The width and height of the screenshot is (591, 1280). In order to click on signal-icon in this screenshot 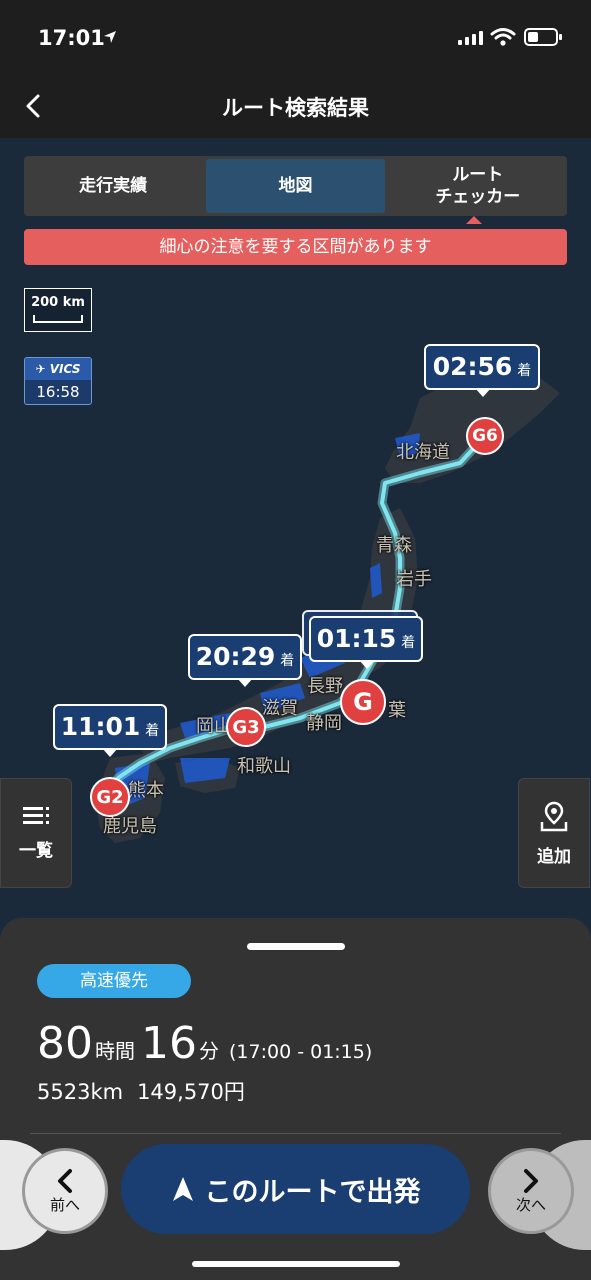, I will do `click(470, 38)`.